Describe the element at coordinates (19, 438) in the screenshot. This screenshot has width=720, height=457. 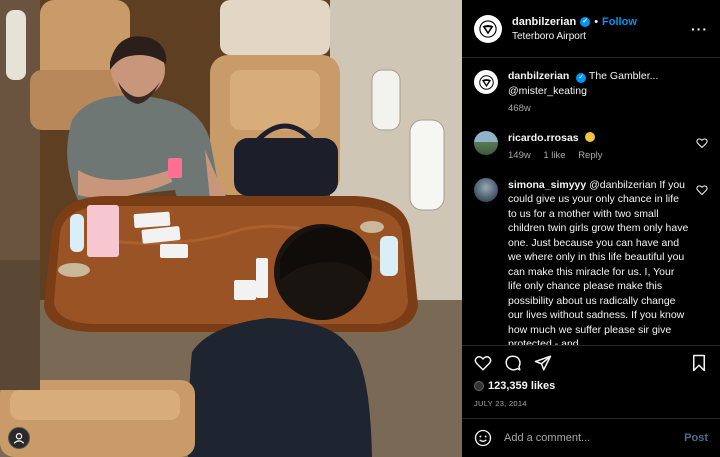
I see `profile-icon` at that location.